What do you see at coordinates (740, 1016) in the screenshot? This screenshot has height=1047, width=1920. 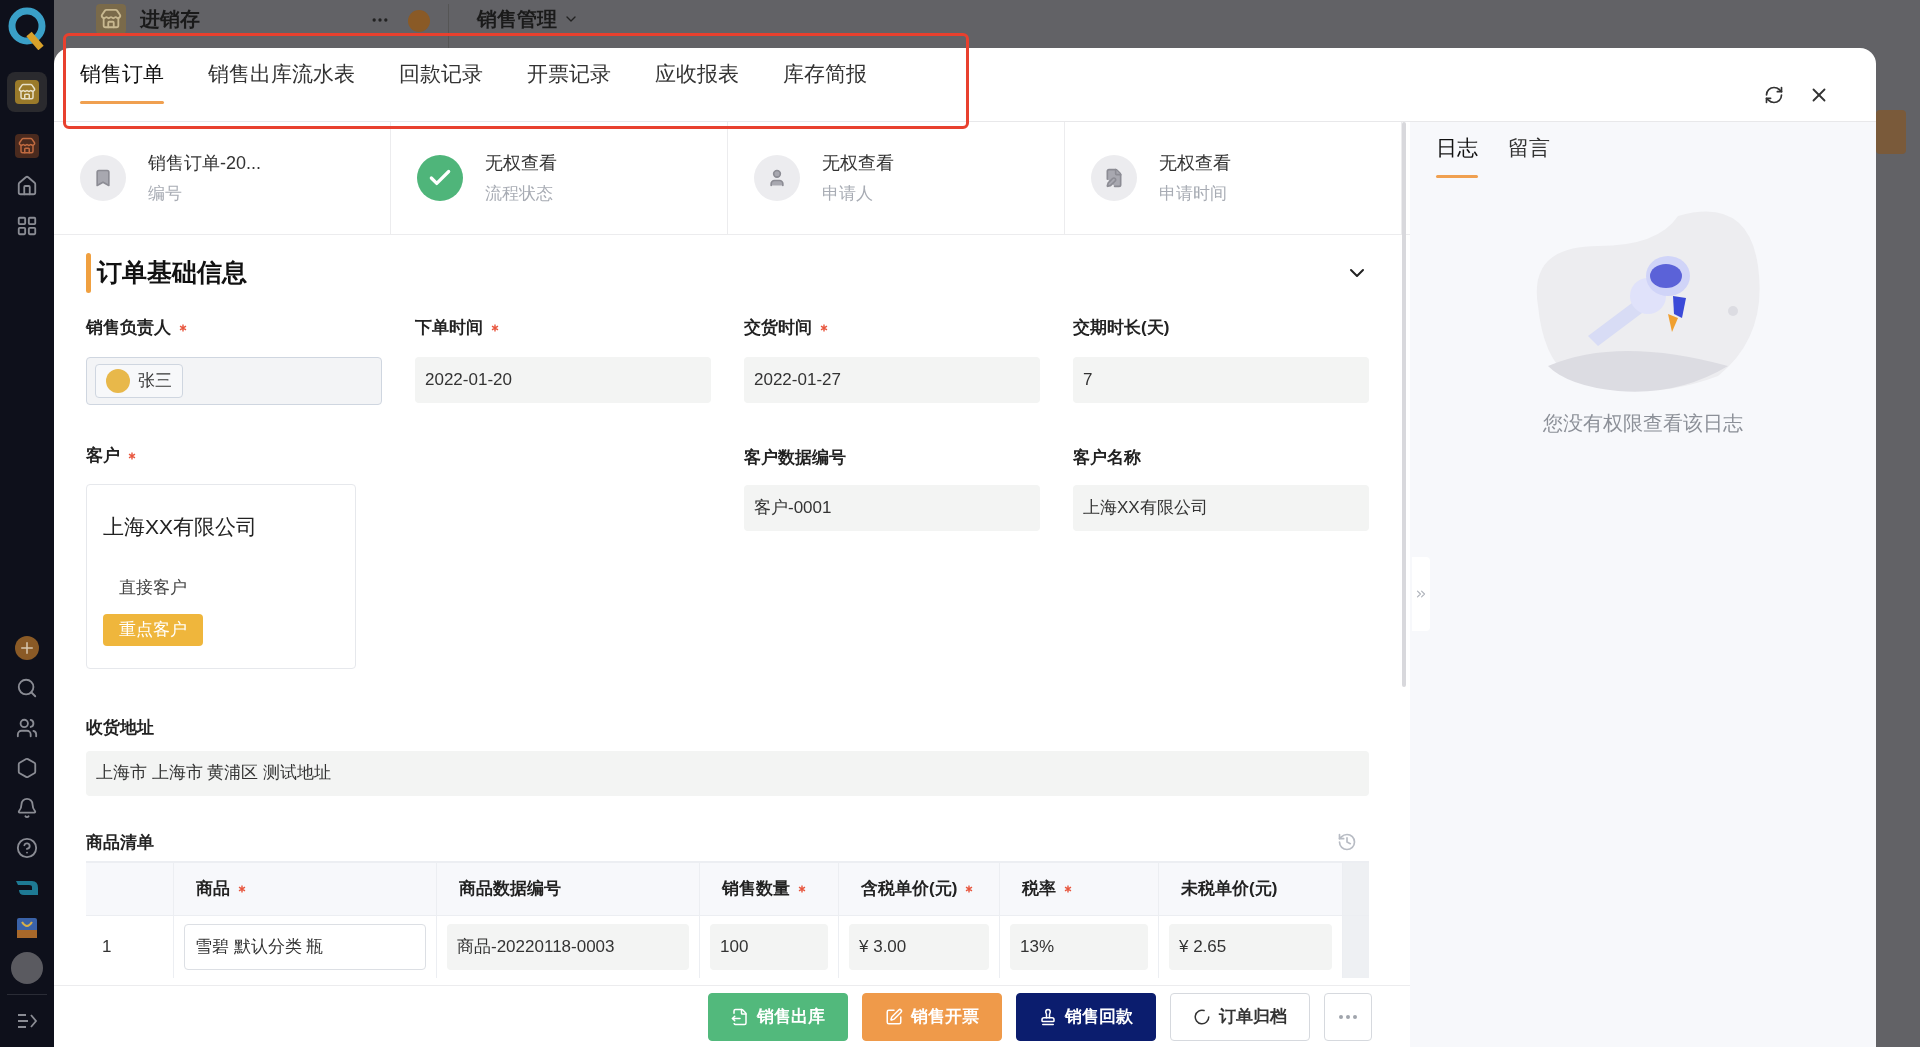 I see `file-export-icon` at bounding box center [740, 1016].